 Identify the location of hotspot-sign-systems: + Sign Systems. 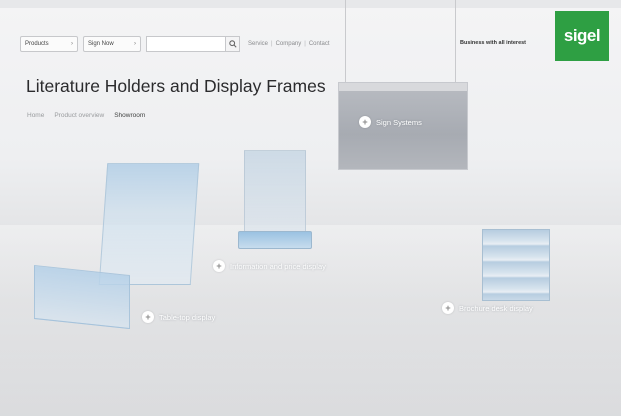
(390, 122).